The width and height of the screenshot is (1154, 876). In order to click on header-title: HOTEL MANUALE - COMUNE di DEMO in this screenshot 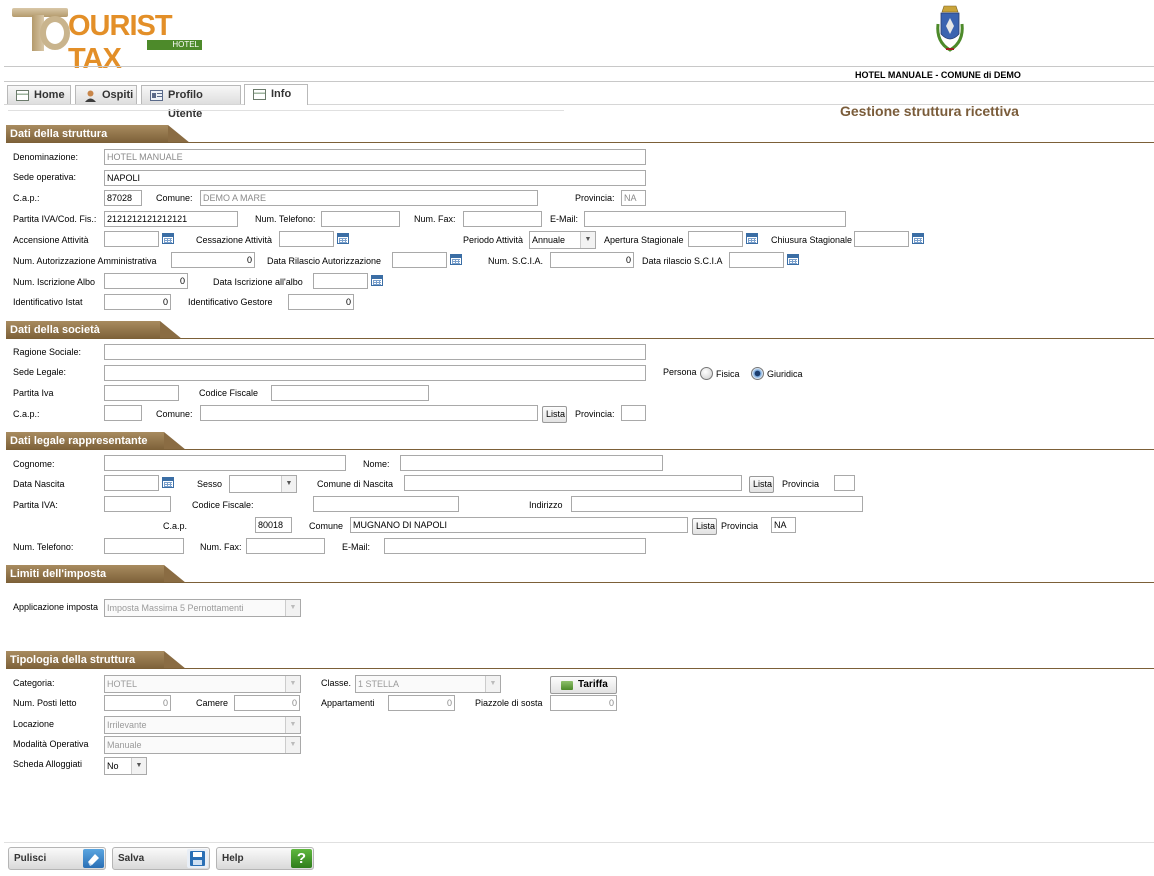, I will do `click(938, 75)`.